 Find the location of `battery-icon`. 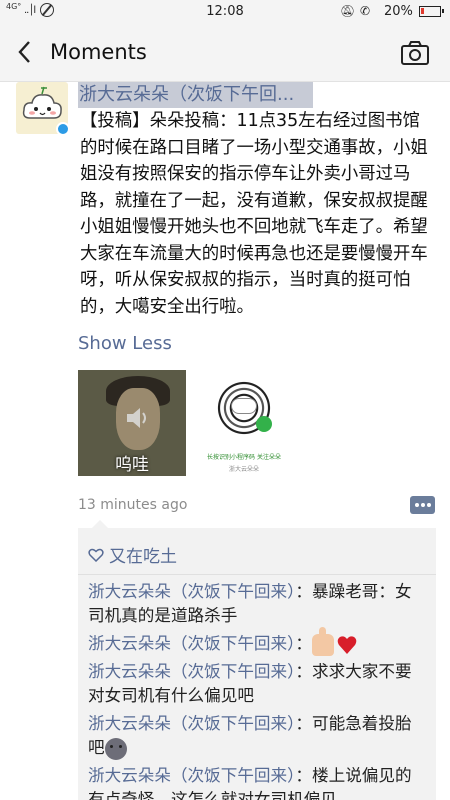

battery-icon is located at coordinates (431, 11).